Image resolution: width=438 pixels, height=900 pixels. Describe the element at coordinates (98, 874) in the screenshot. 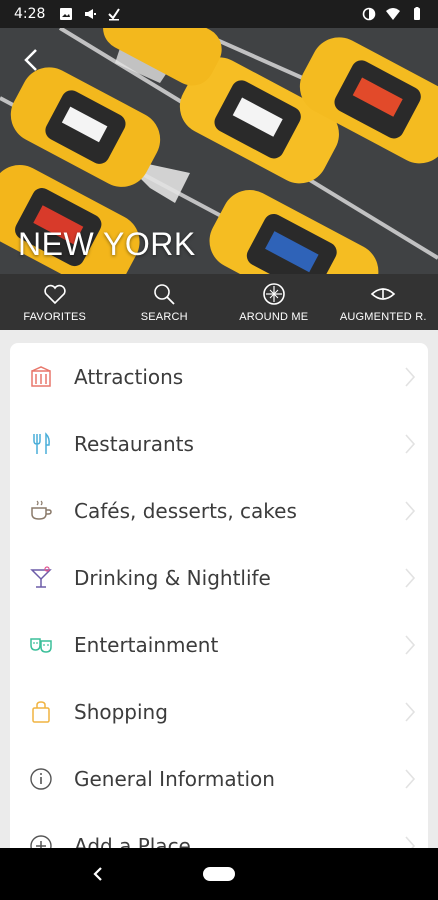

I see `back-icon` at that location.